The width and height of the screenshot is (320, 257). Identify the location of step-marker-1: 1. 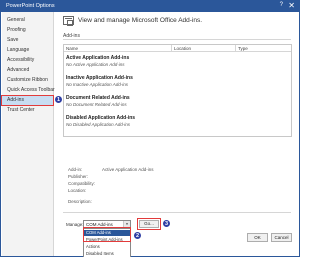
(58, 99).